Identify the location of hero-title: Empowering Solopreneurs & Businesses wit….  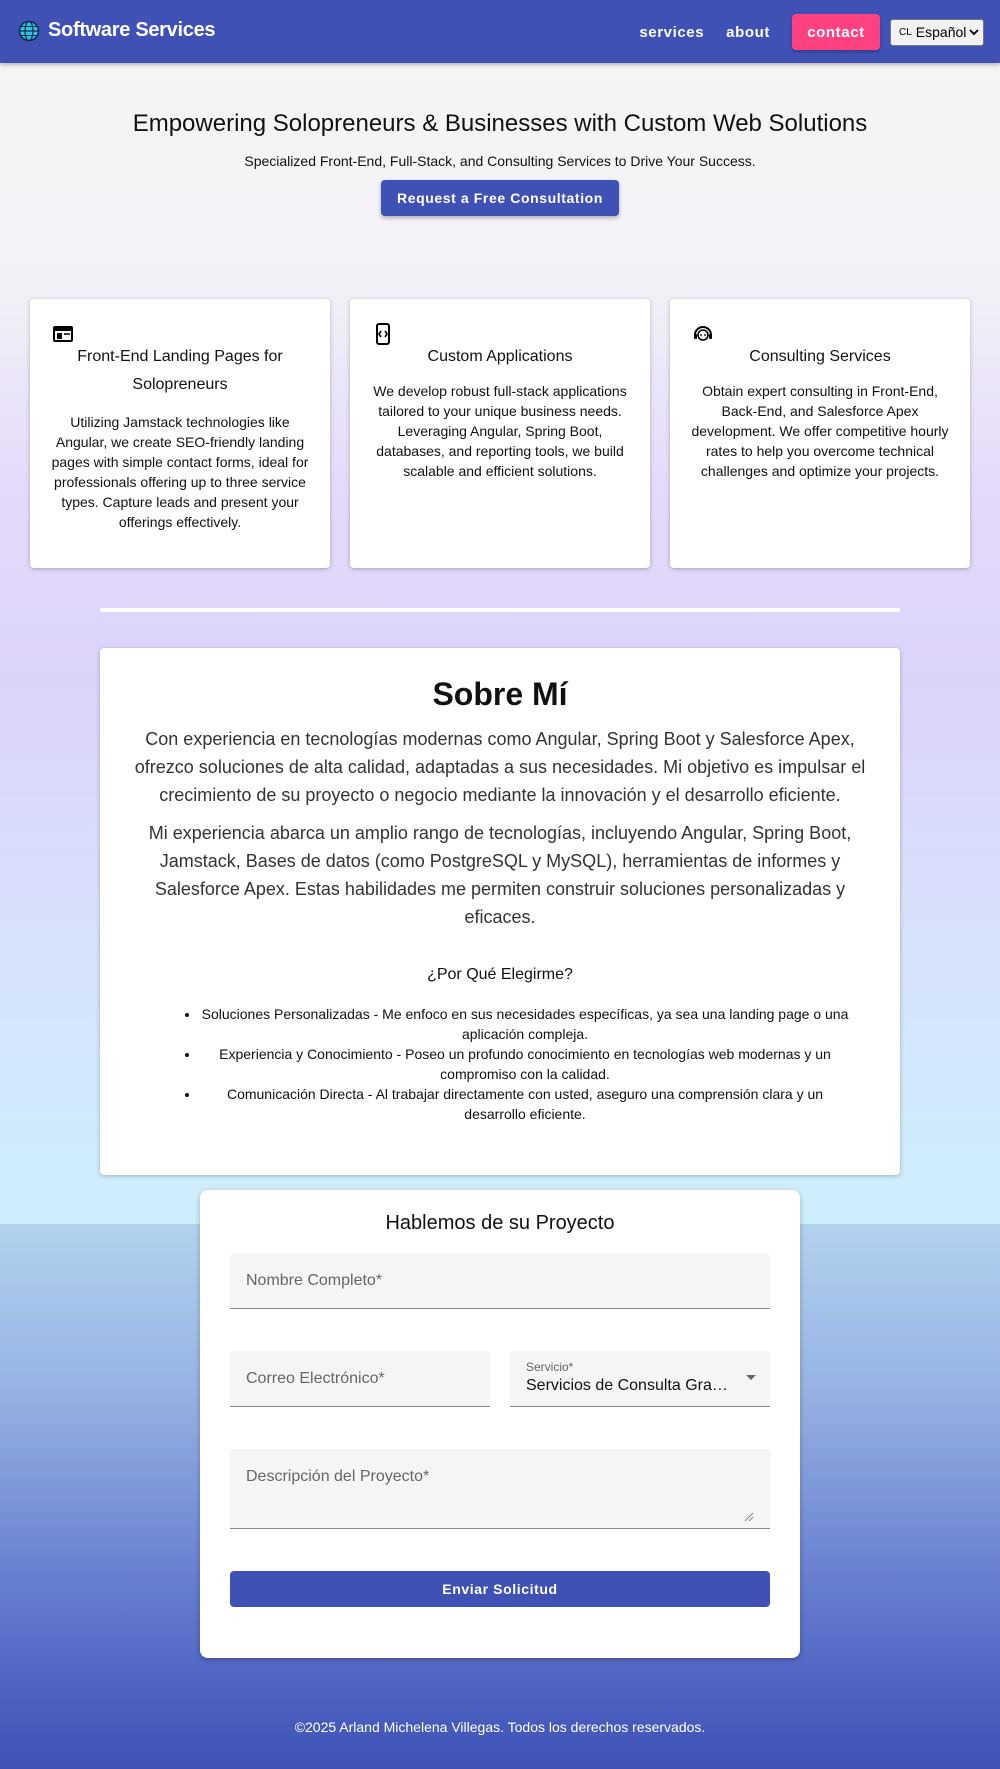
(500, 123).